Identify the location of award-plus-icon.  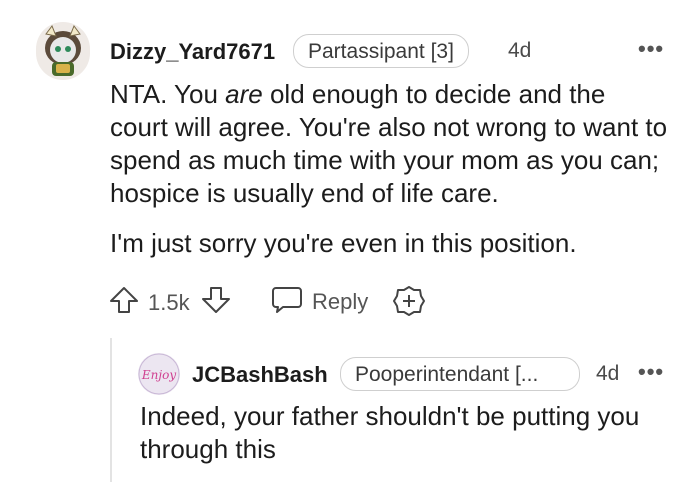
(409, 301).